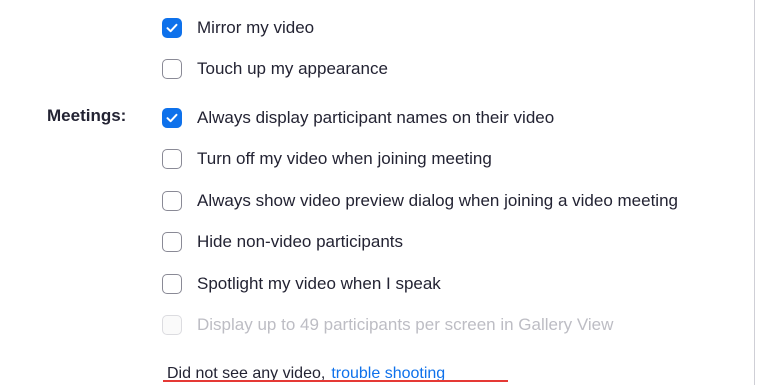  I want to click on option-label: Turn off my video when joining meeting, so click(344, 158).